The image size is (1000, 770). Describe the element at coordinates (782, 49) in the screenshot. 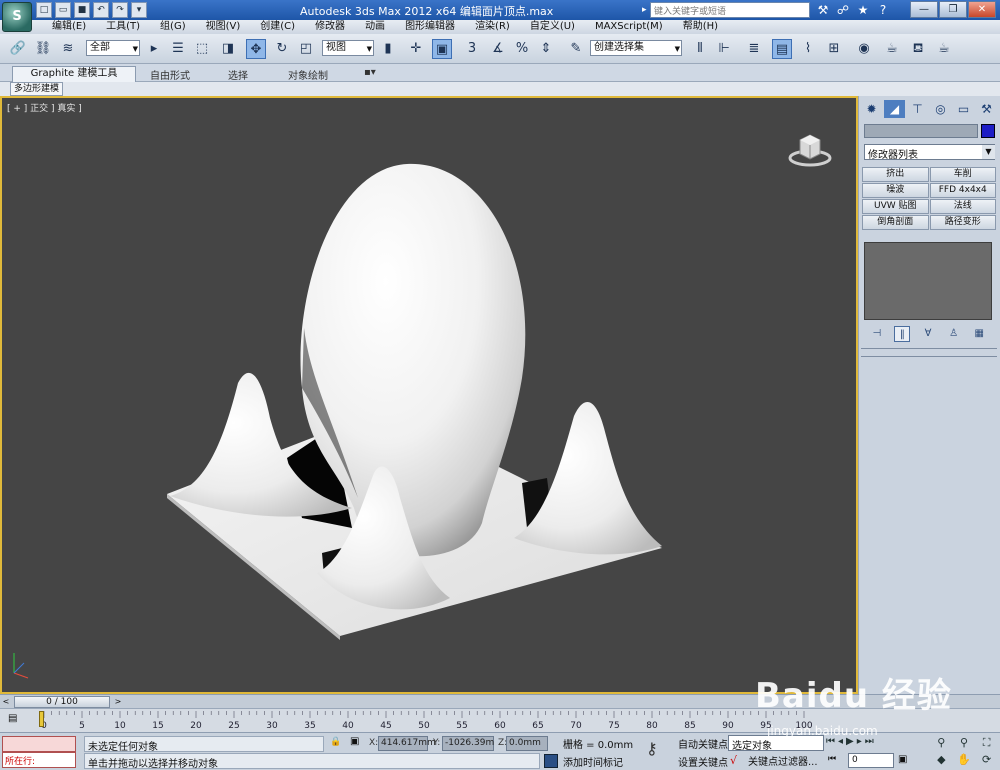

I see `graphite-ribbon-icon: ▤` at that location.